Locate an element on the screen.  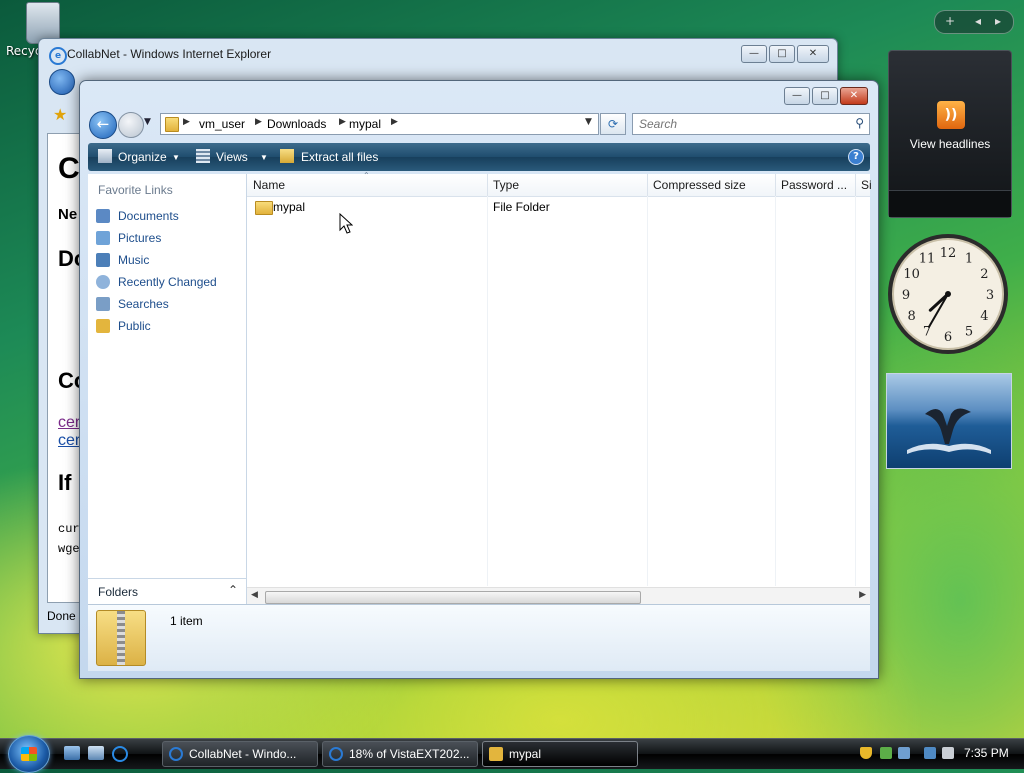
code-line: wge is located at coordinates (69, 549).